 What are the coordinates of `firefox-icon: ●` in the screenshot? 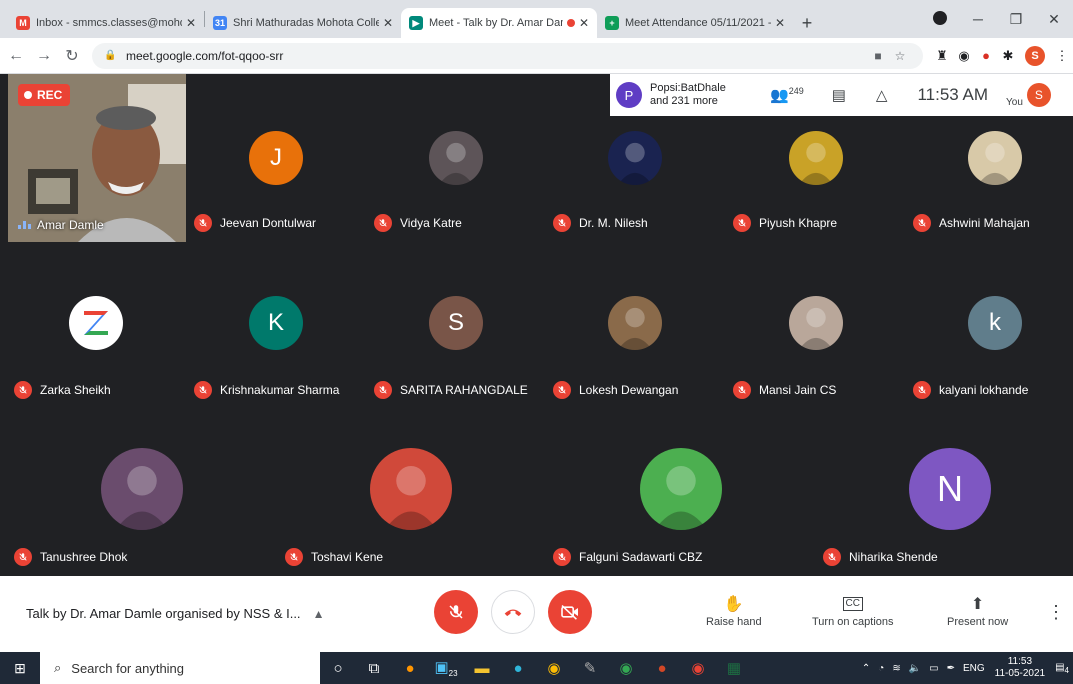 It's located at (410, 668).